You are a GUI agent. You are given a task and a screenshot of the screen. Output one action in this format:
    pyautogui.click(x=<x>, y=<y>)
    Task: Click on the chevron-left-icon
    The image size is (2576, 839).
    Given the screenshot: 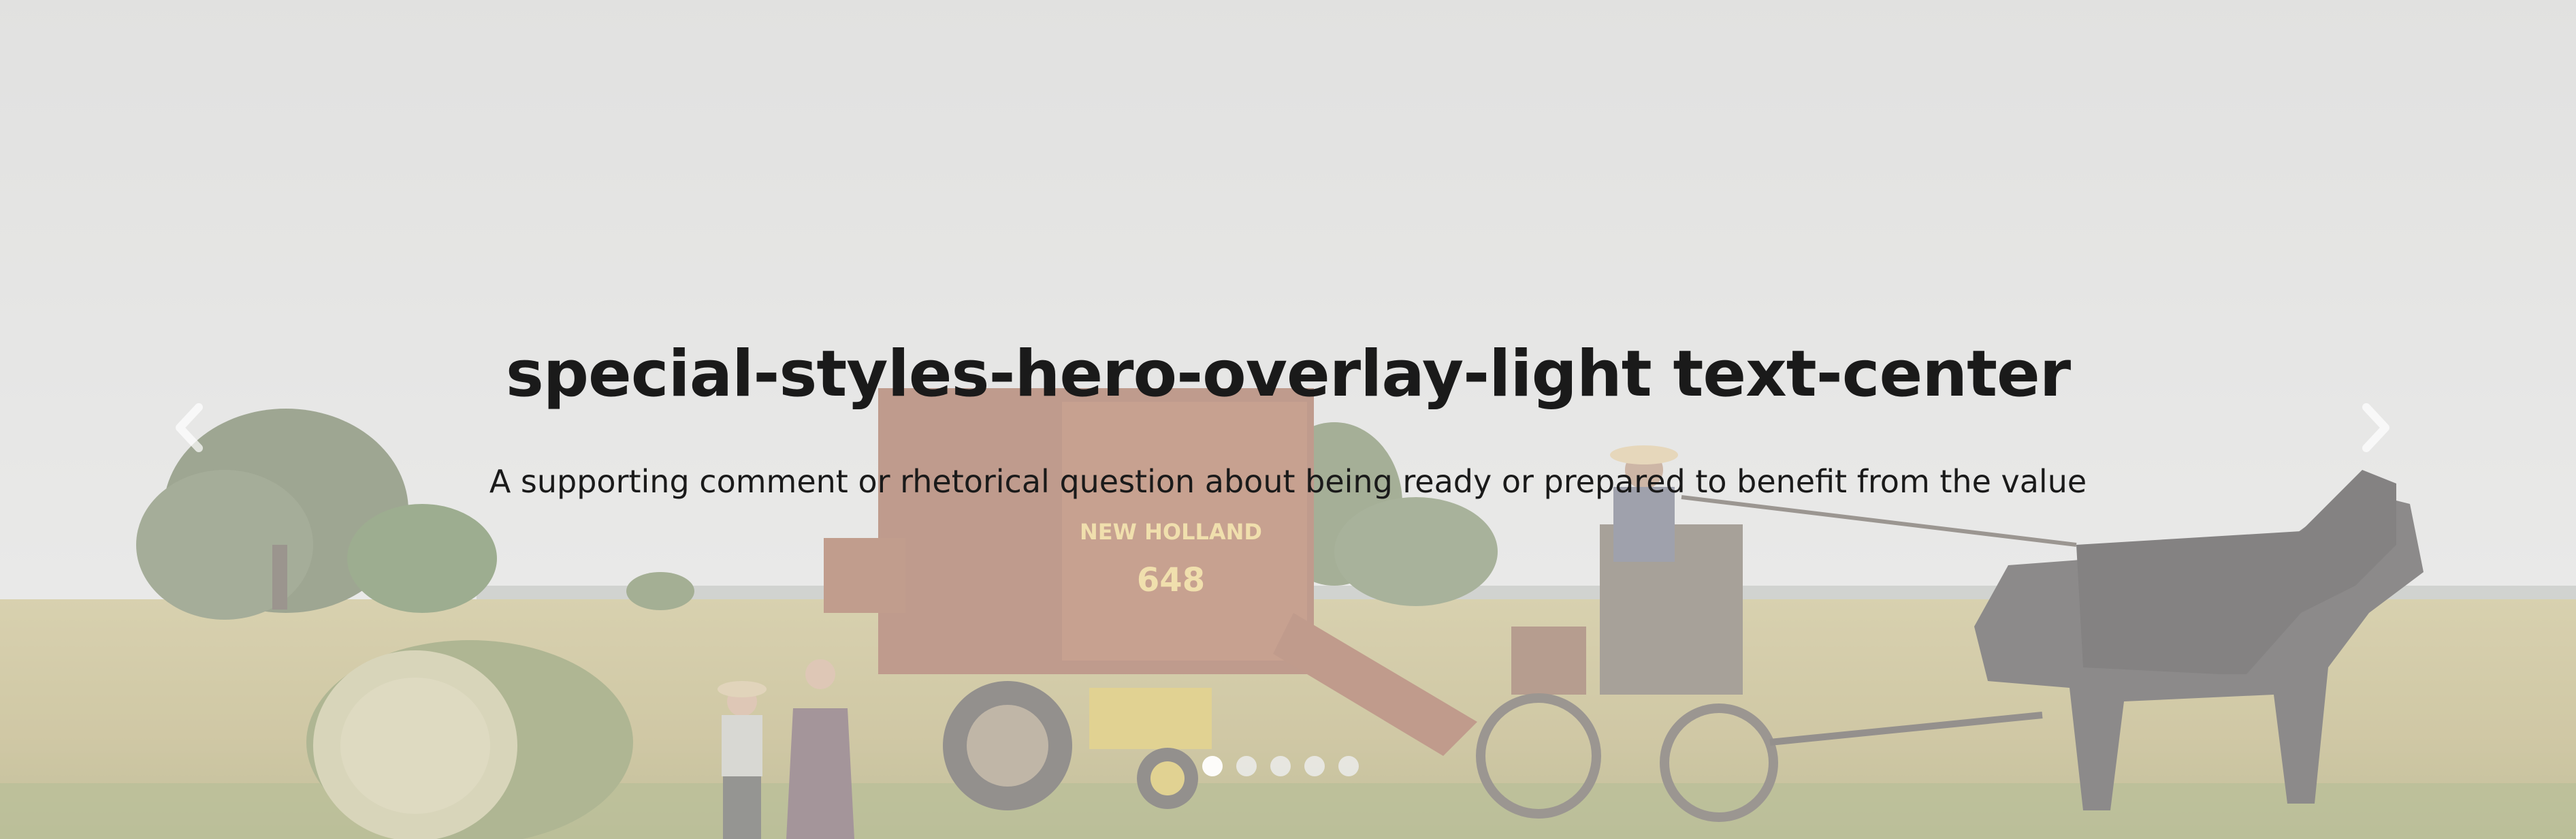 What is the action you would take?
    pyautogui.click(x=190, y=427)
    